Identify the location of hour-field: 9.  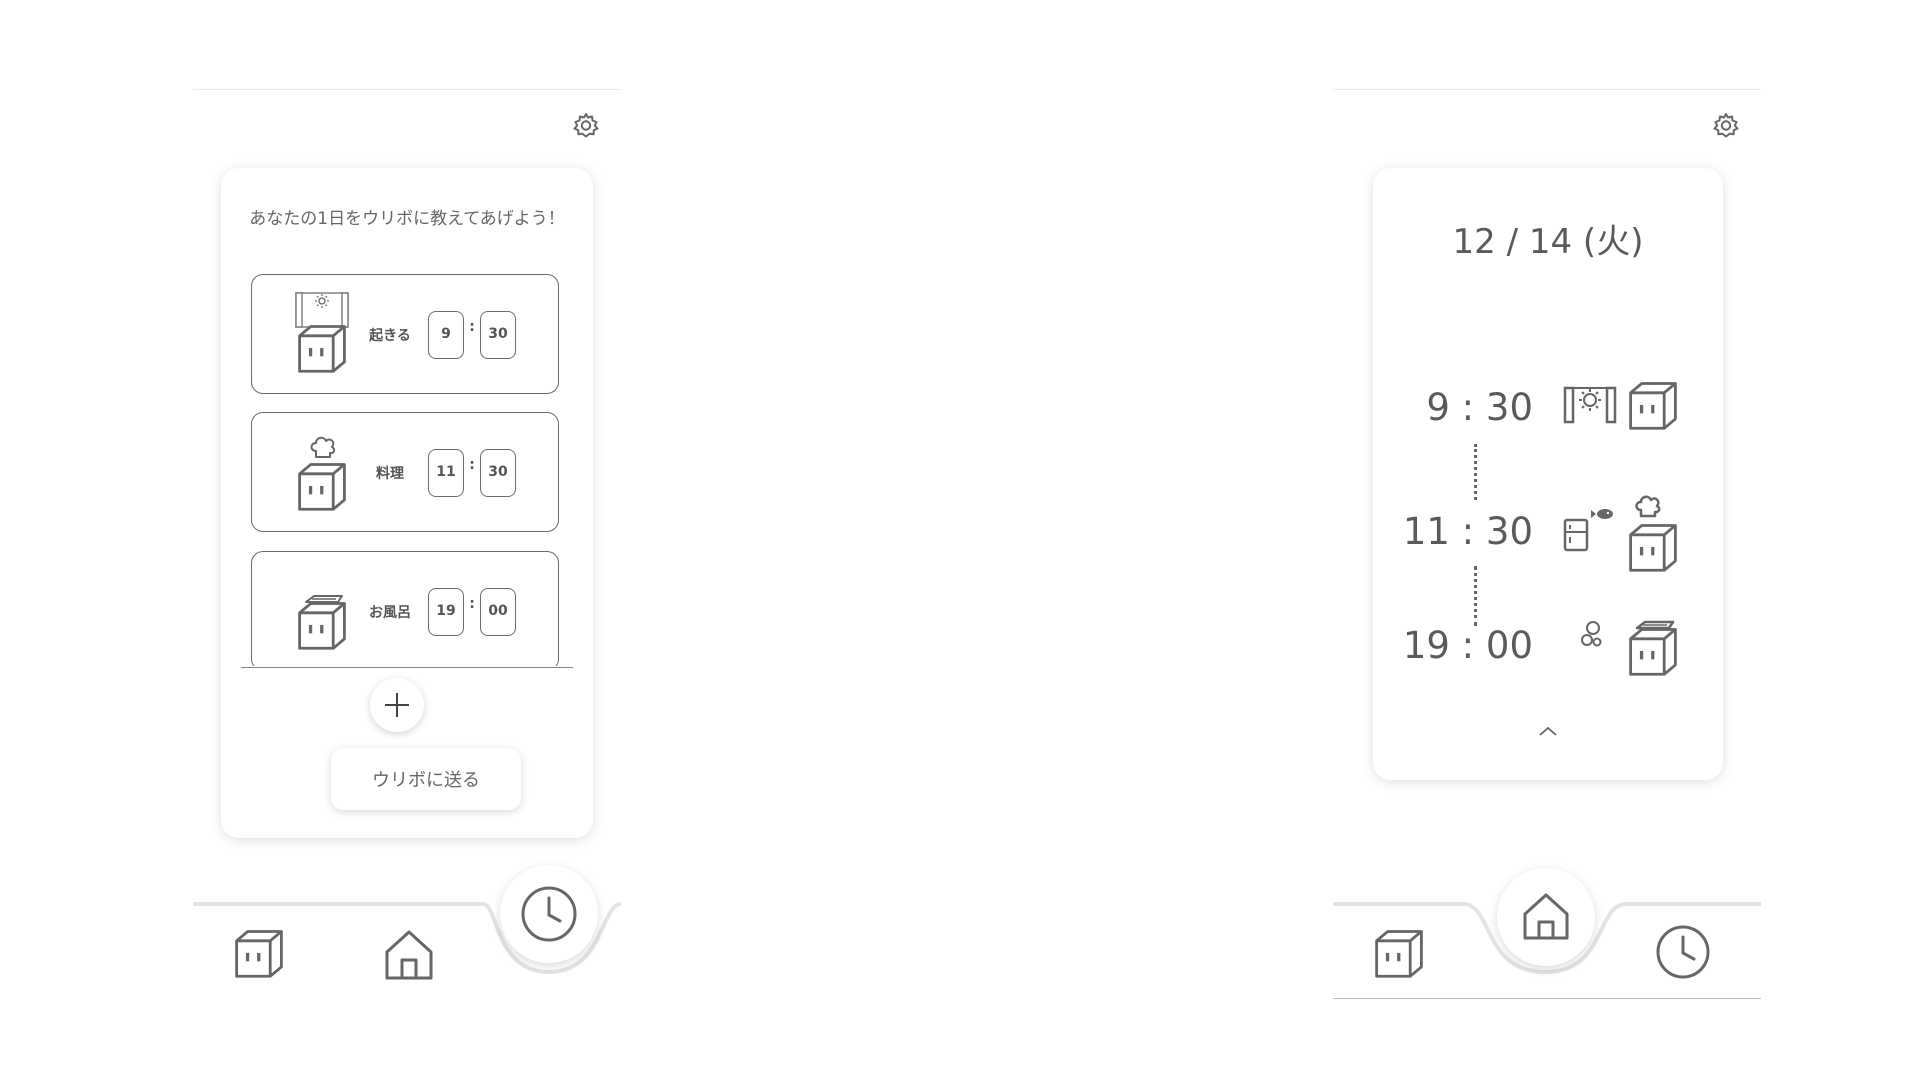
(446, 335).